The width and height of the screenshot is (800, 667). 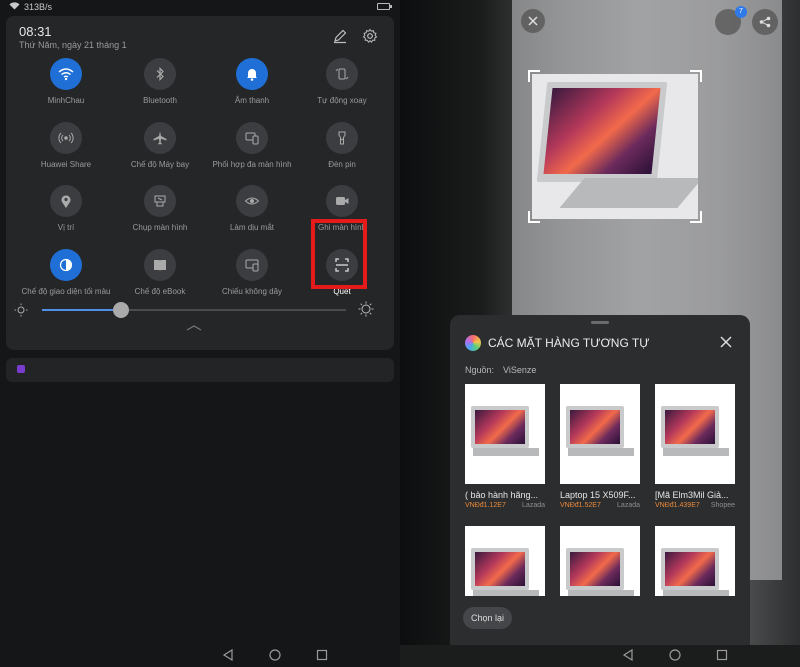 What do you see at coordinates (600, 322) in the screenshot?
I see `sheet-drag-handle` at bounding box center [600, 322].